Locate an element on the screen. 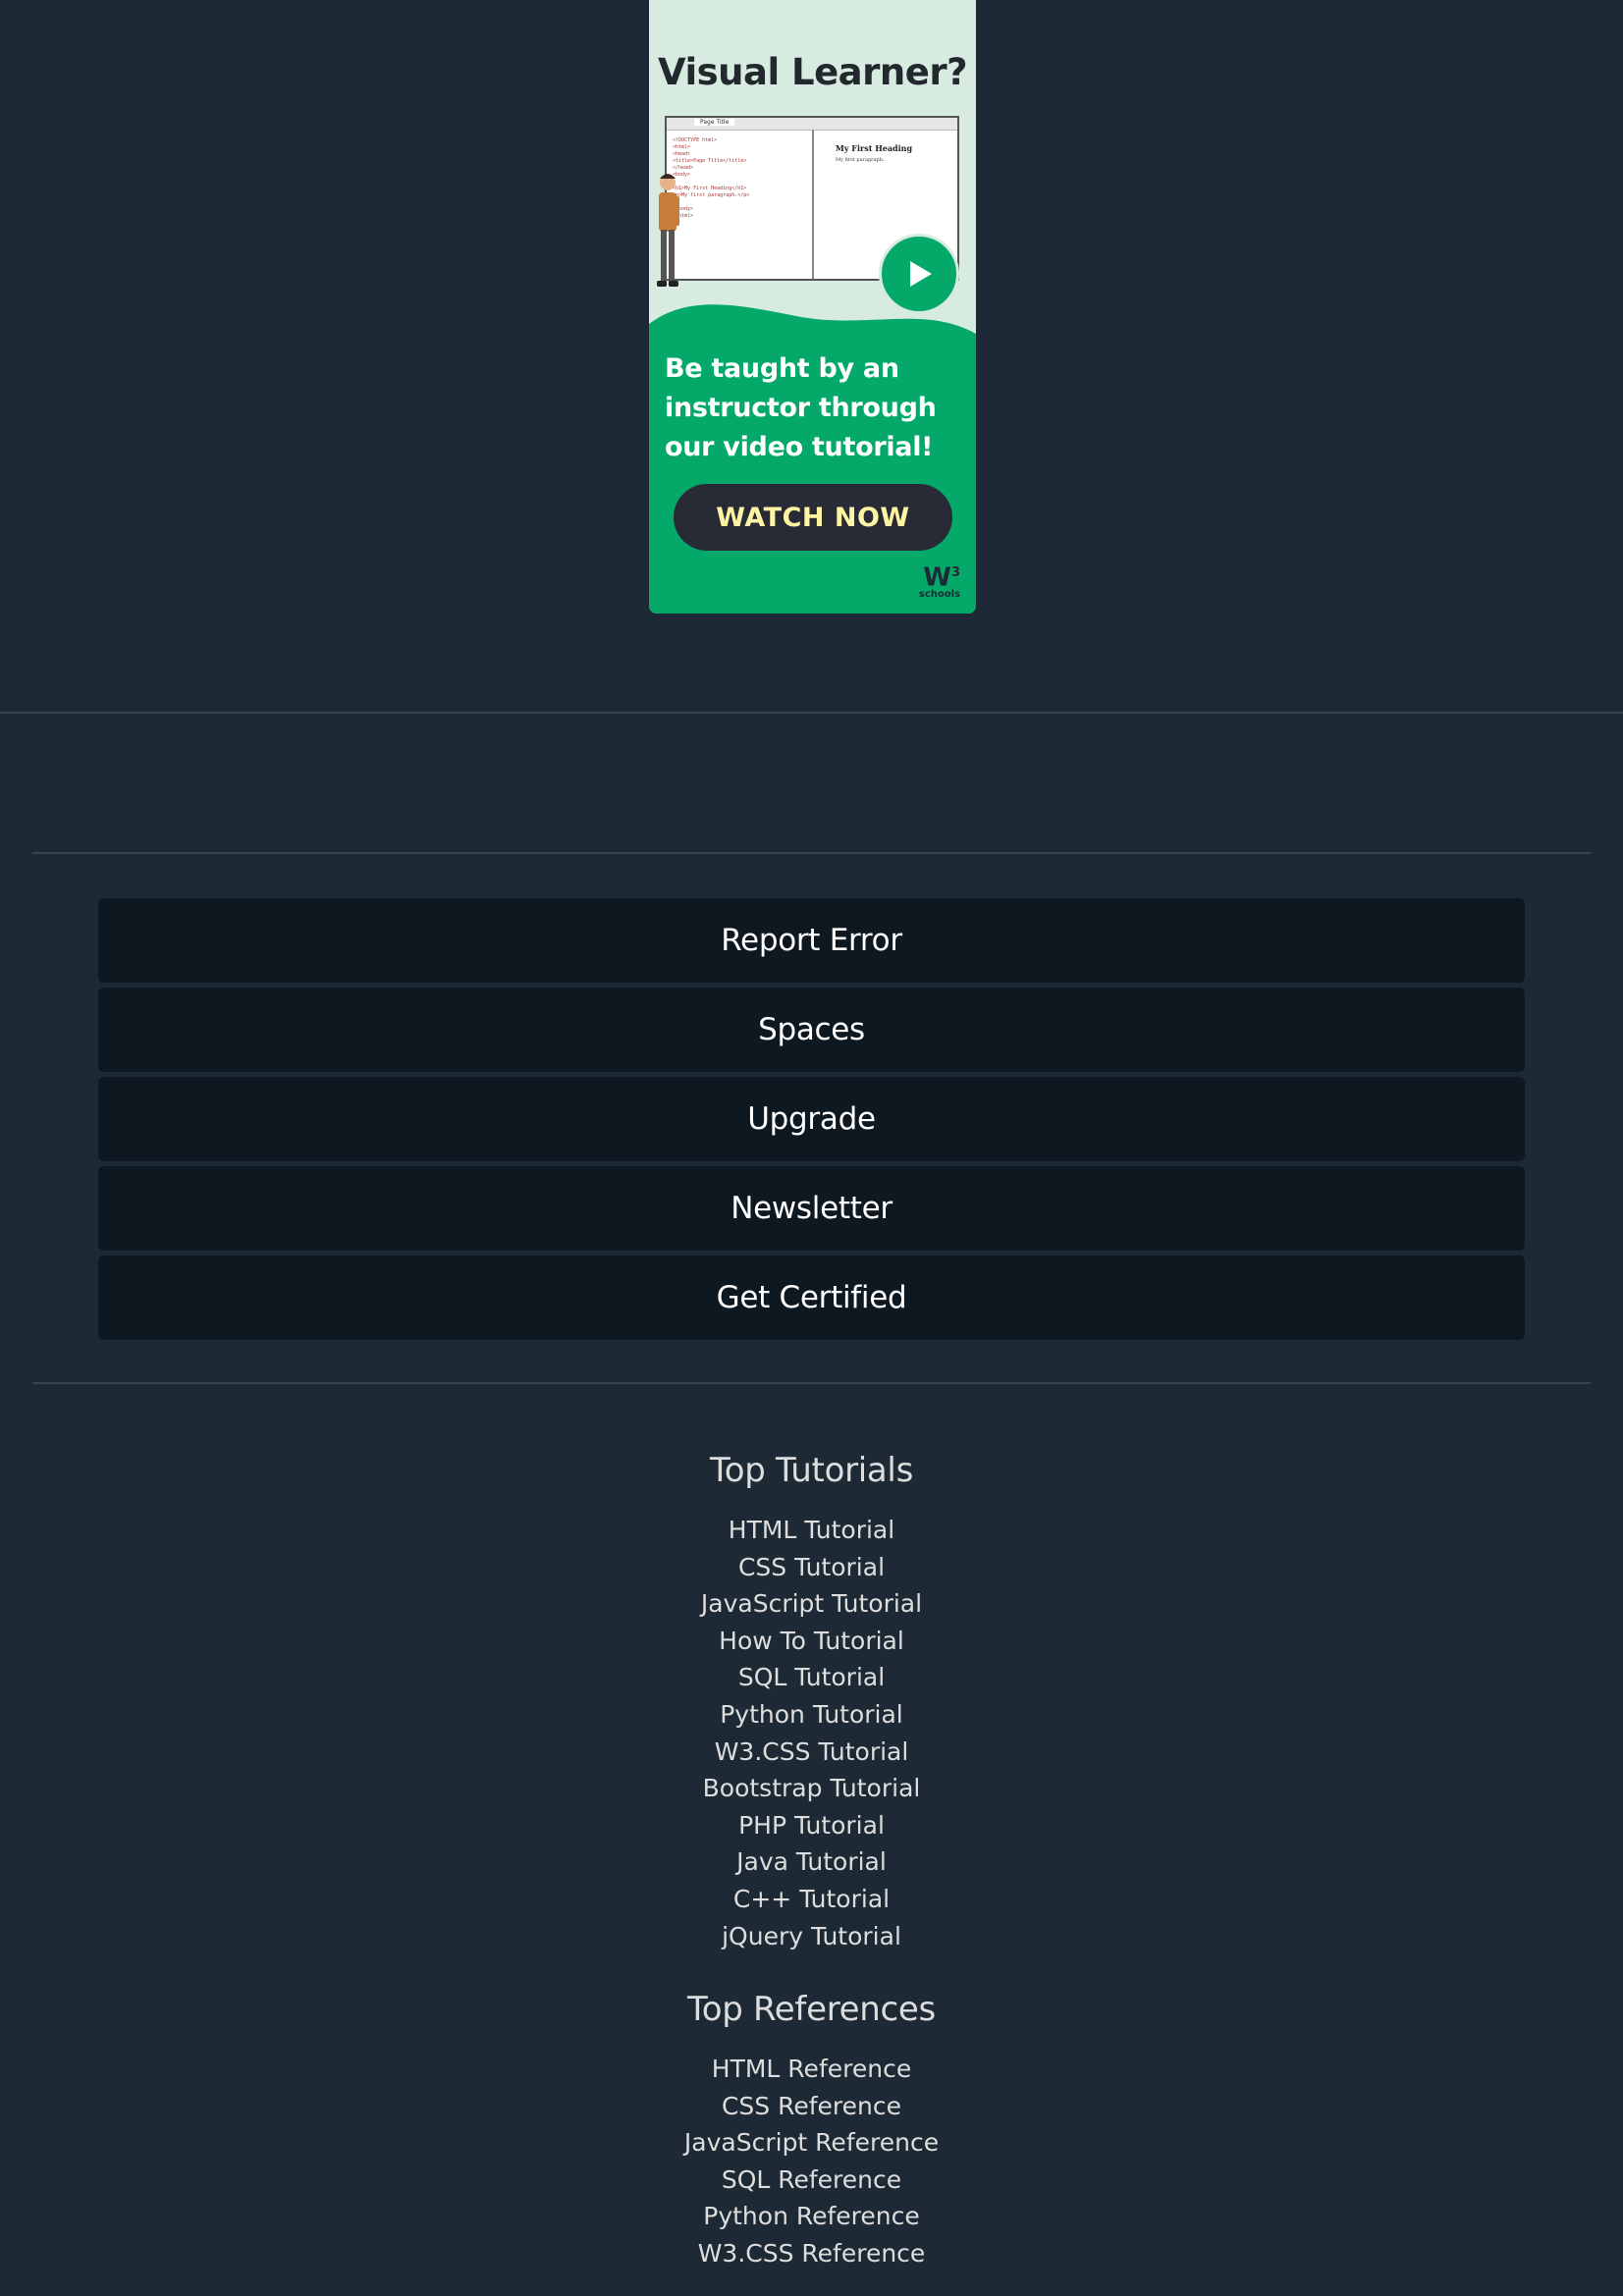 The width and height of the screenshot is (1623, 2296). tutorial-link: SQL Tutorial is located at coordinates (811, 1677).